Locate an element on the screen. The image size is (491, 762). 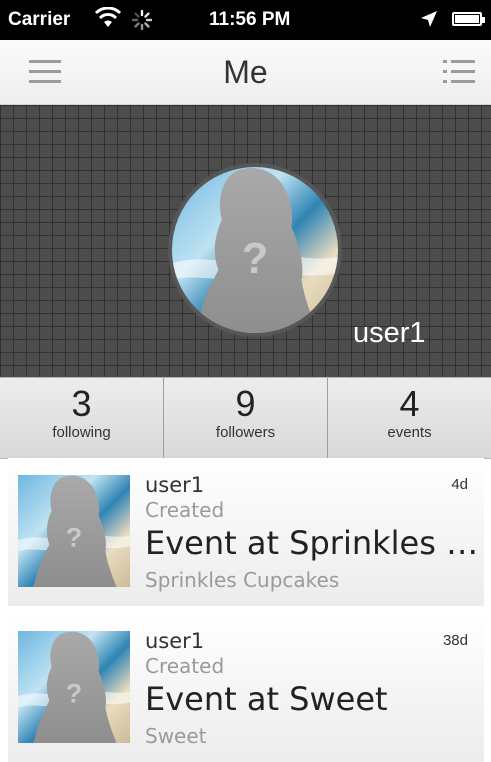
status-bar: Carrier 11:56 PM is located at coordinates (245, 20).